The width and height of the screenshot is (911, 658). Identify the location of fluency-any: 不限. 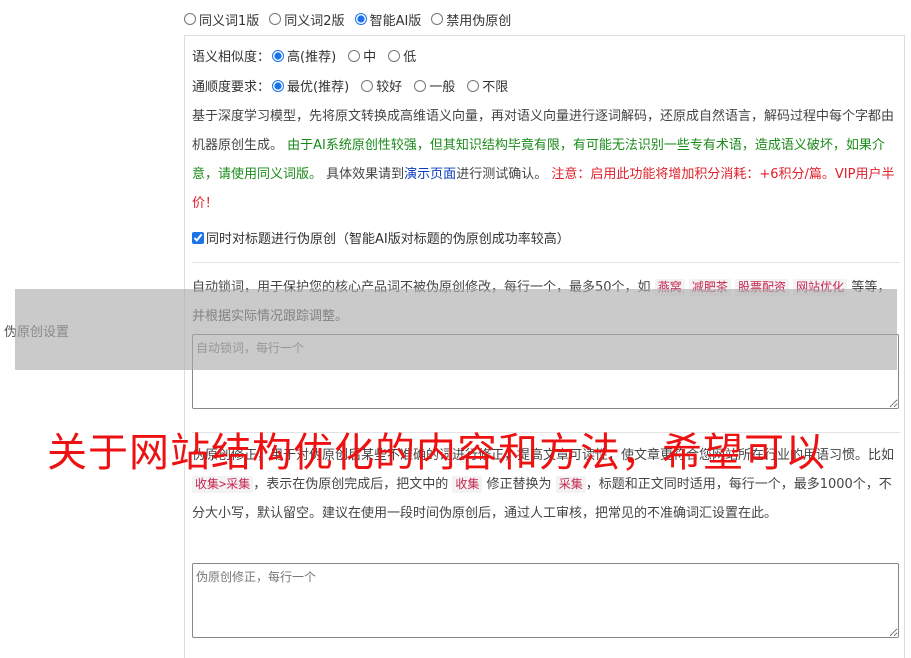
(487, 85).